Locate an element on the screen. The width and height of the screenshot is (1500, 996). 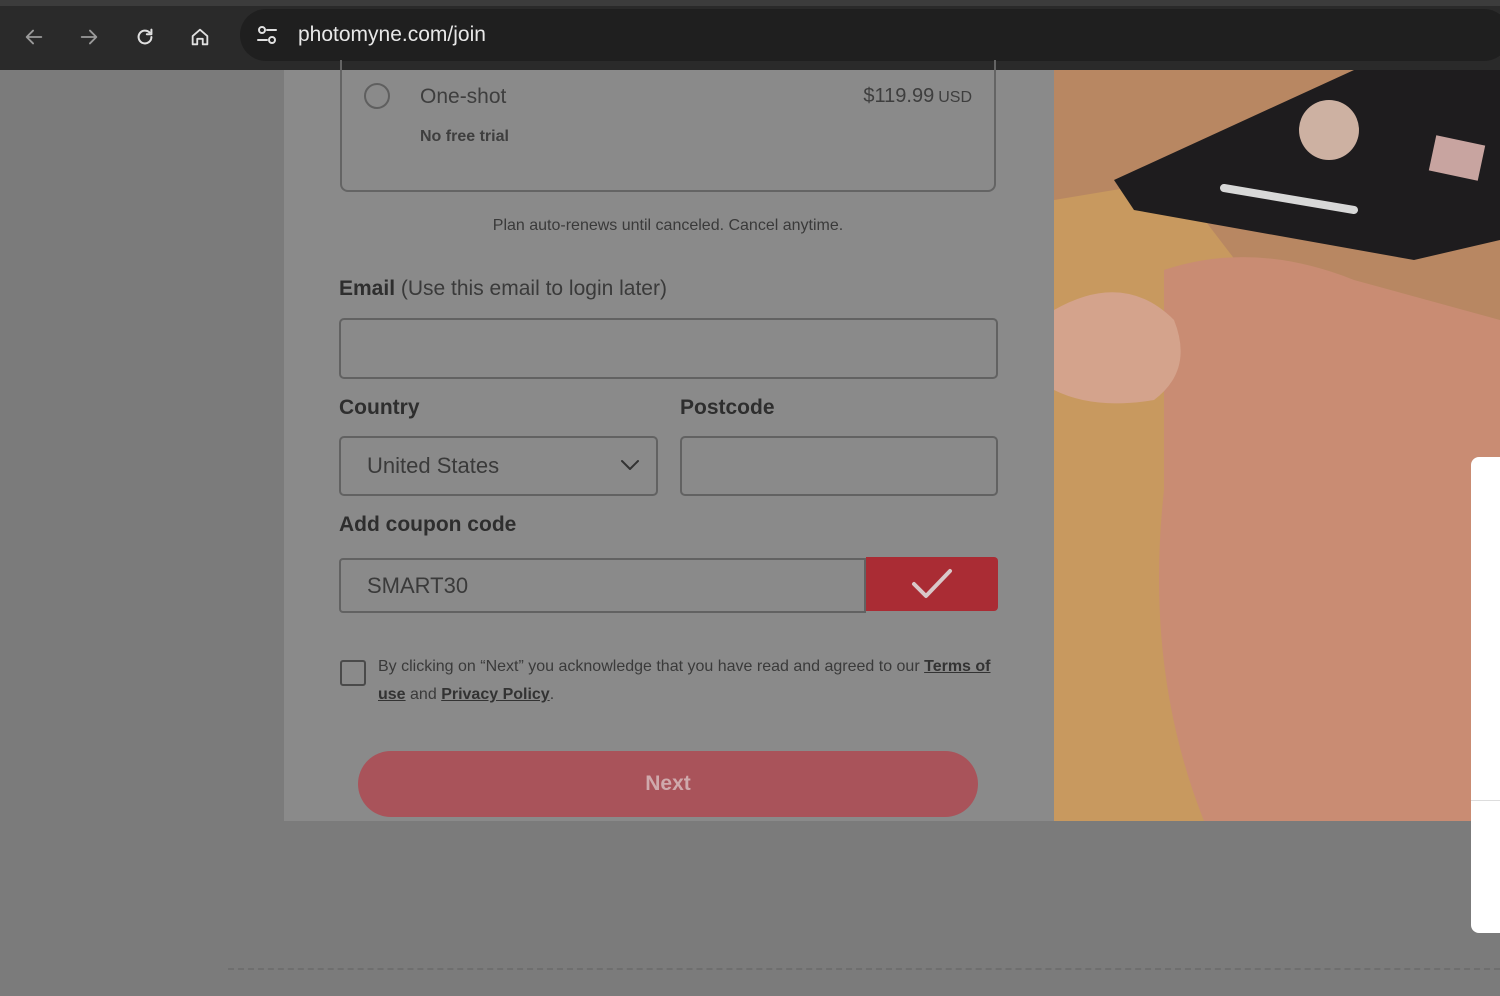
email-field is located at coordinates (668, 348).